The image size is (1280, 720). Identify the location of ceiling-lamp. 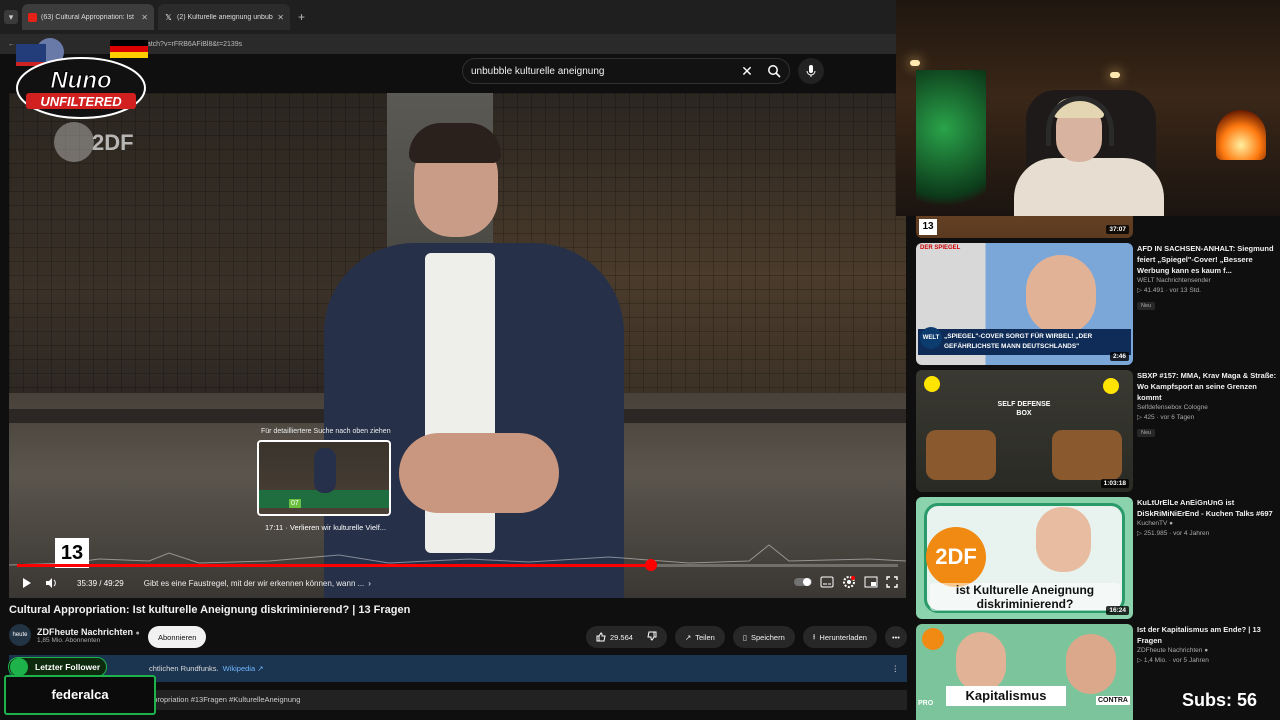
(1115, 75).